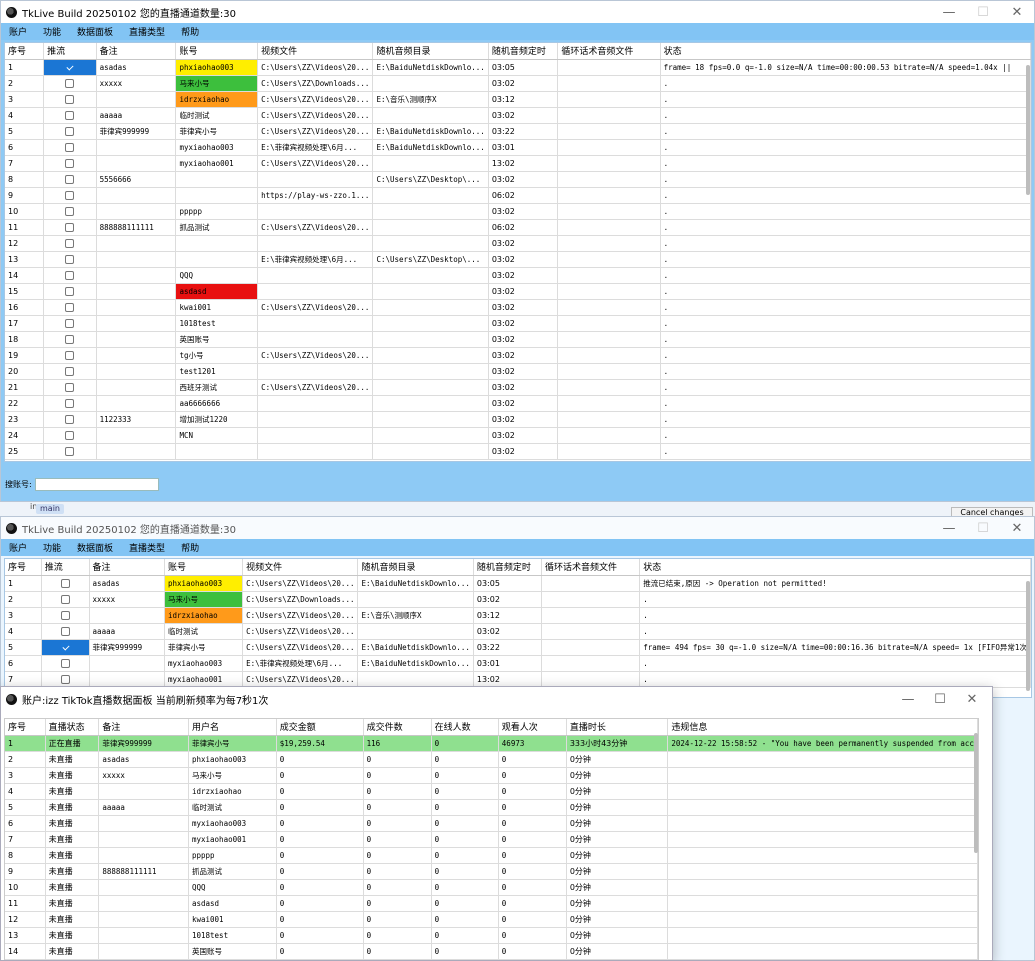  What do you see at coordinates (232, 791) in the screenshot?
I see `cell-username: idrzxiaohao` at bounding box center [232, 791].